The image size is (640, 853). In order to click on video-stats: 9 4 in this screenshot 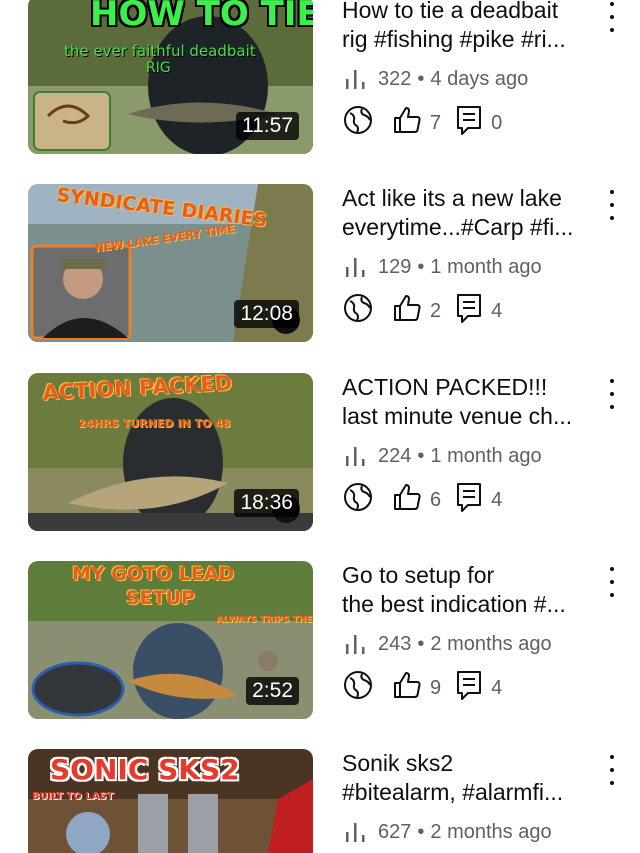, I will do `click(472, 688)`.